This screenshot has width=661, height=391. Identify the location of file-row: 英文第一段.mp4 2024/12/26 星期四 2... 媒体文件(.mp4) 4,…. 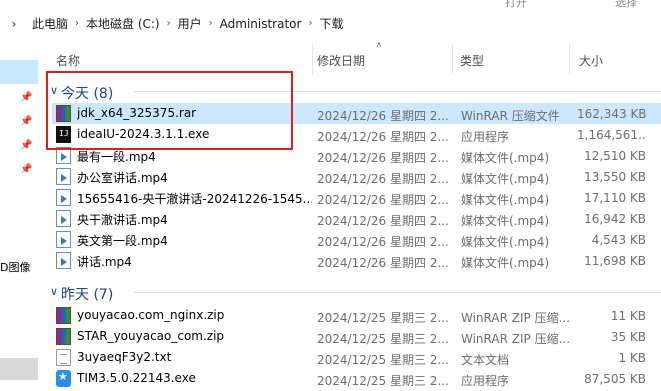
(356, 239).